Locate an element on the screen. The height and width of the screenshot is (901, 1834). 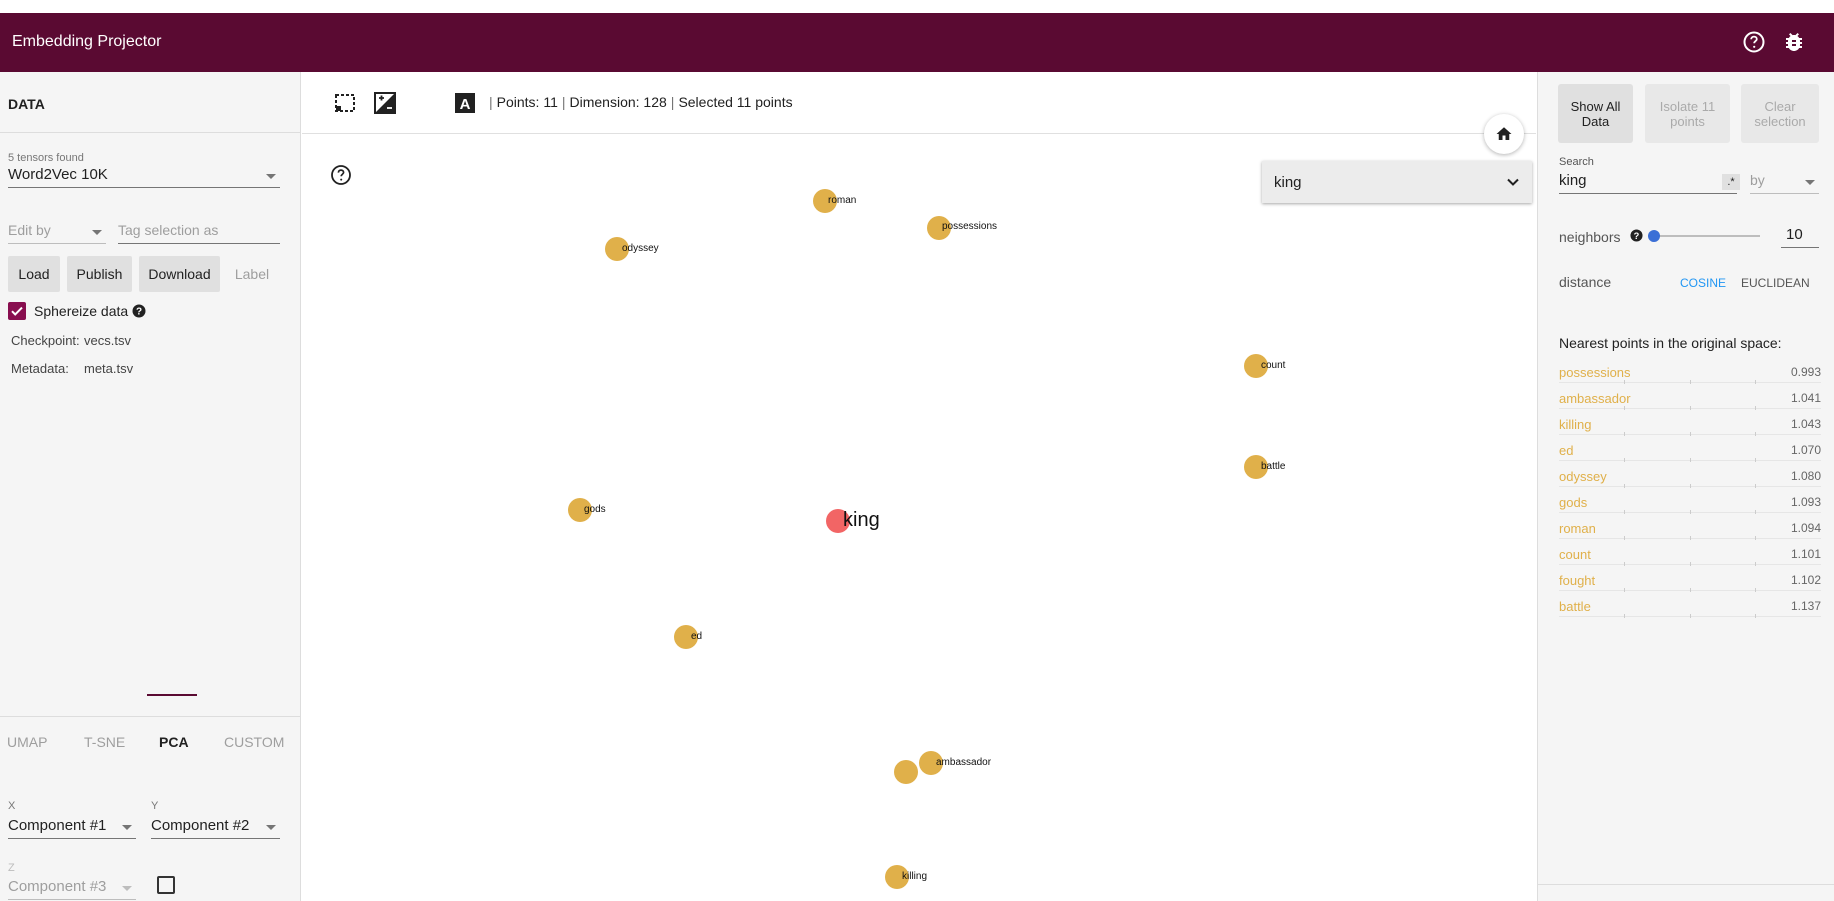
tensors-found-label: 5 tensors found is located at coordinates (46, 158).